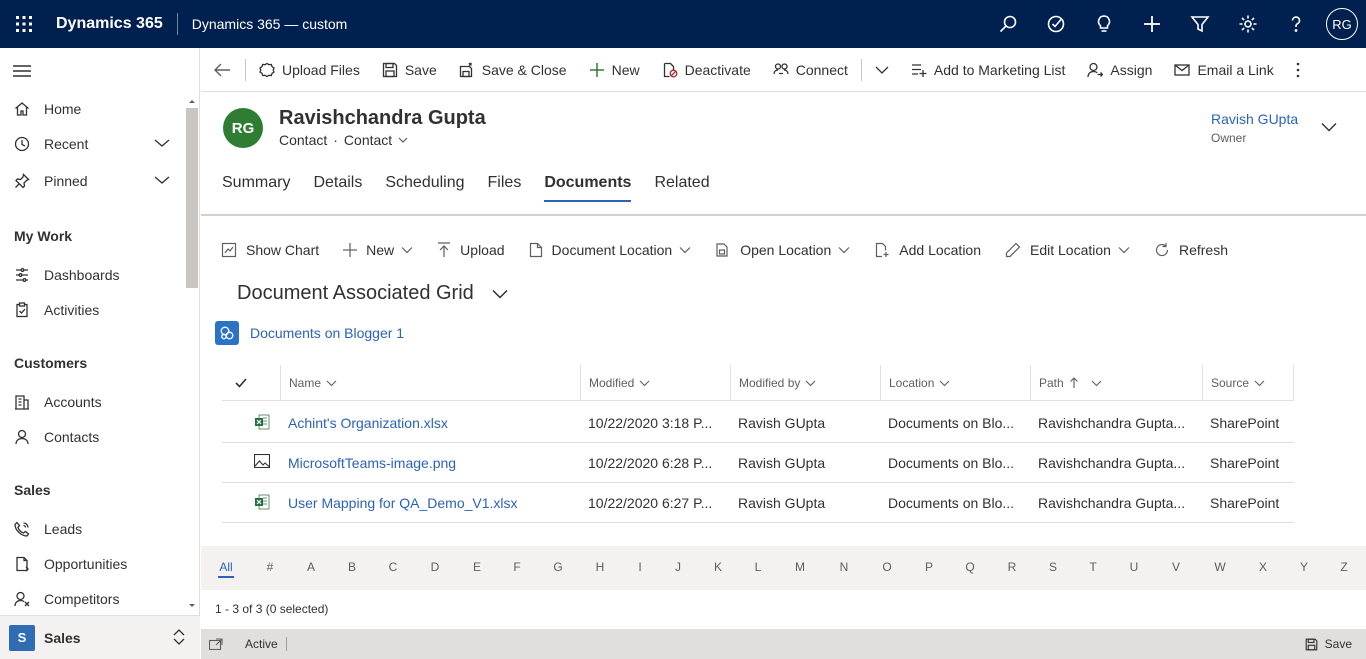 The width and height of the screenshot is (1366, 659). What do you see at coordinates (513, 70) in the screenshot?
I see `save-close-button: Save & Close` at bounding box center [513, 70].